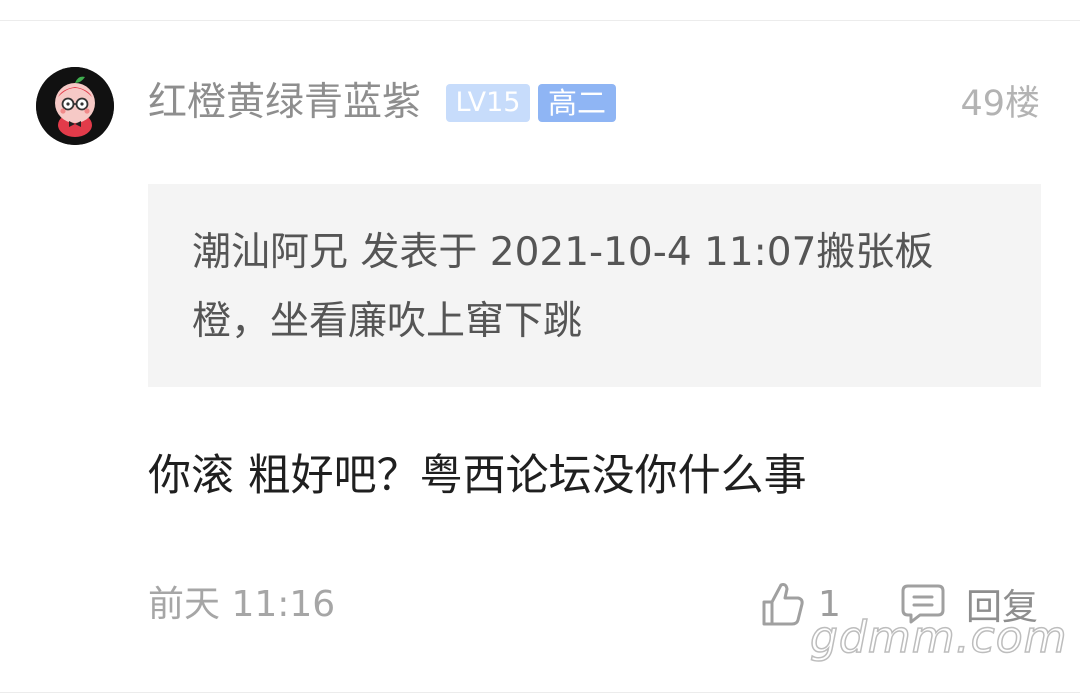 The width and height of the screenshot is (1080, 696). What do you see at coordinates (938, 637) in the screenshot?
I see `watermark: gdmm.com` at bounding box center [938, 637].